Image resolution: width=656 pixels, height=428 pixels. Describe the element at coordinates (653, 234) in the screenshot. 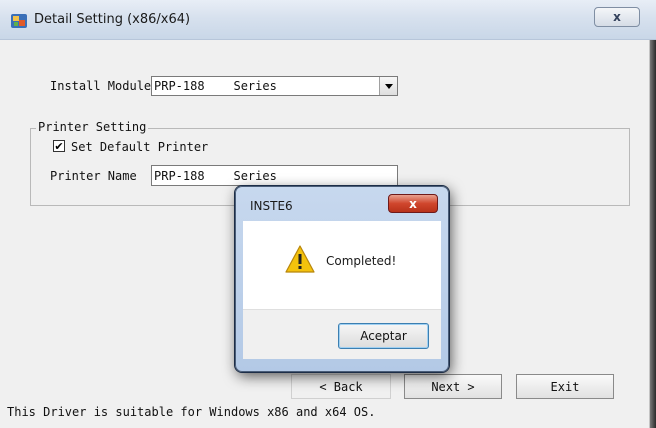

I see `window-edge` at that location.